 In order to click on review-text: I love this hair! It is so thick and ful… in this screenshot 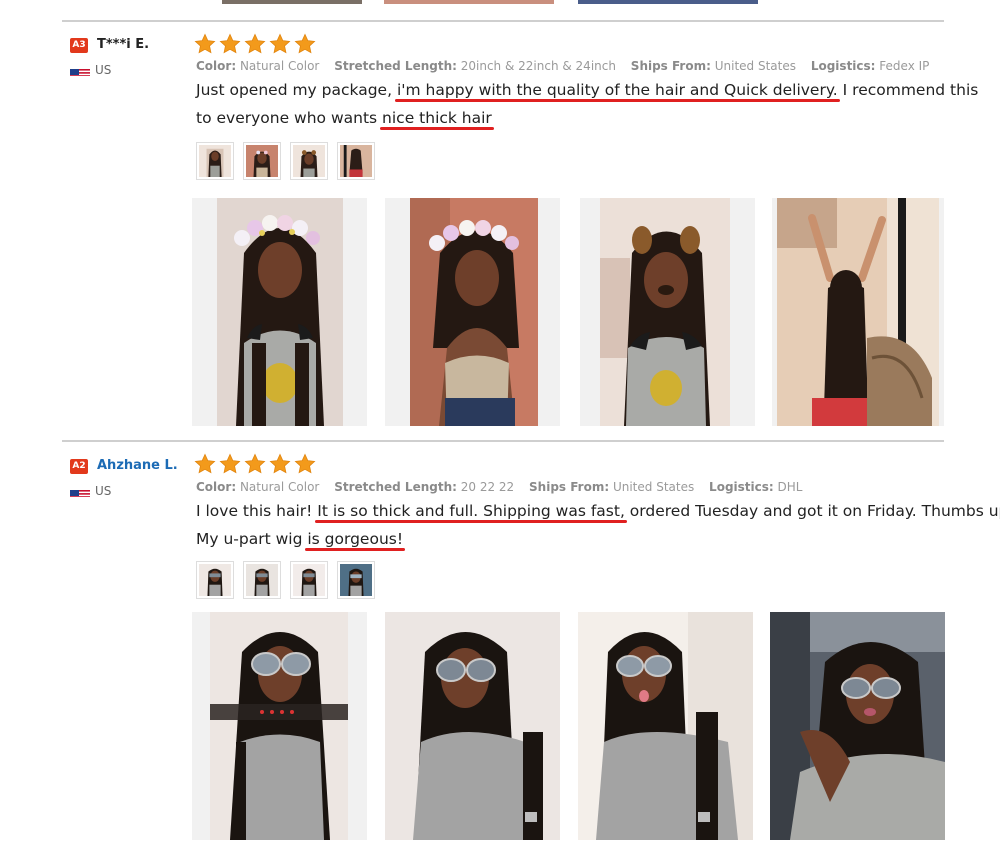, I will do `click(598, 525)`.